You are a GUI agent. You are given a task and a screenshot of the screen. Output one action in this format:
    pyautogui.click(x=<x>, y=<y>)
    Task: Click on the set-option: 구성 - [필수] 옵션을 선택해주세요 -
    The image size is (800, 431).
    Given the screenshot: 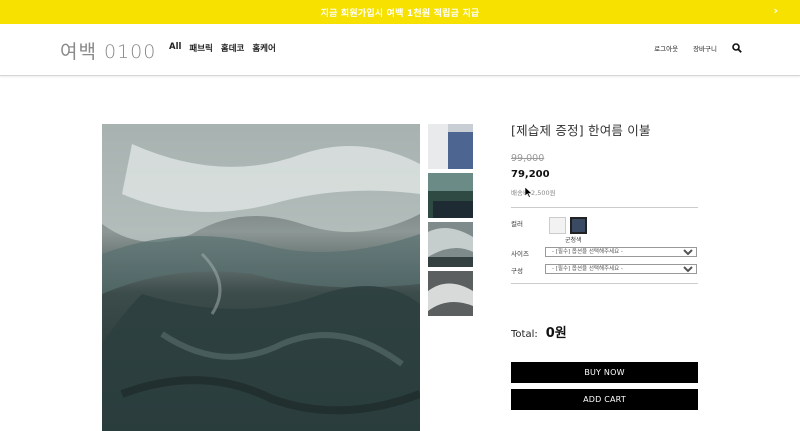 What is the action you would take?
    pyautogui.click(x=604, y=269)
    